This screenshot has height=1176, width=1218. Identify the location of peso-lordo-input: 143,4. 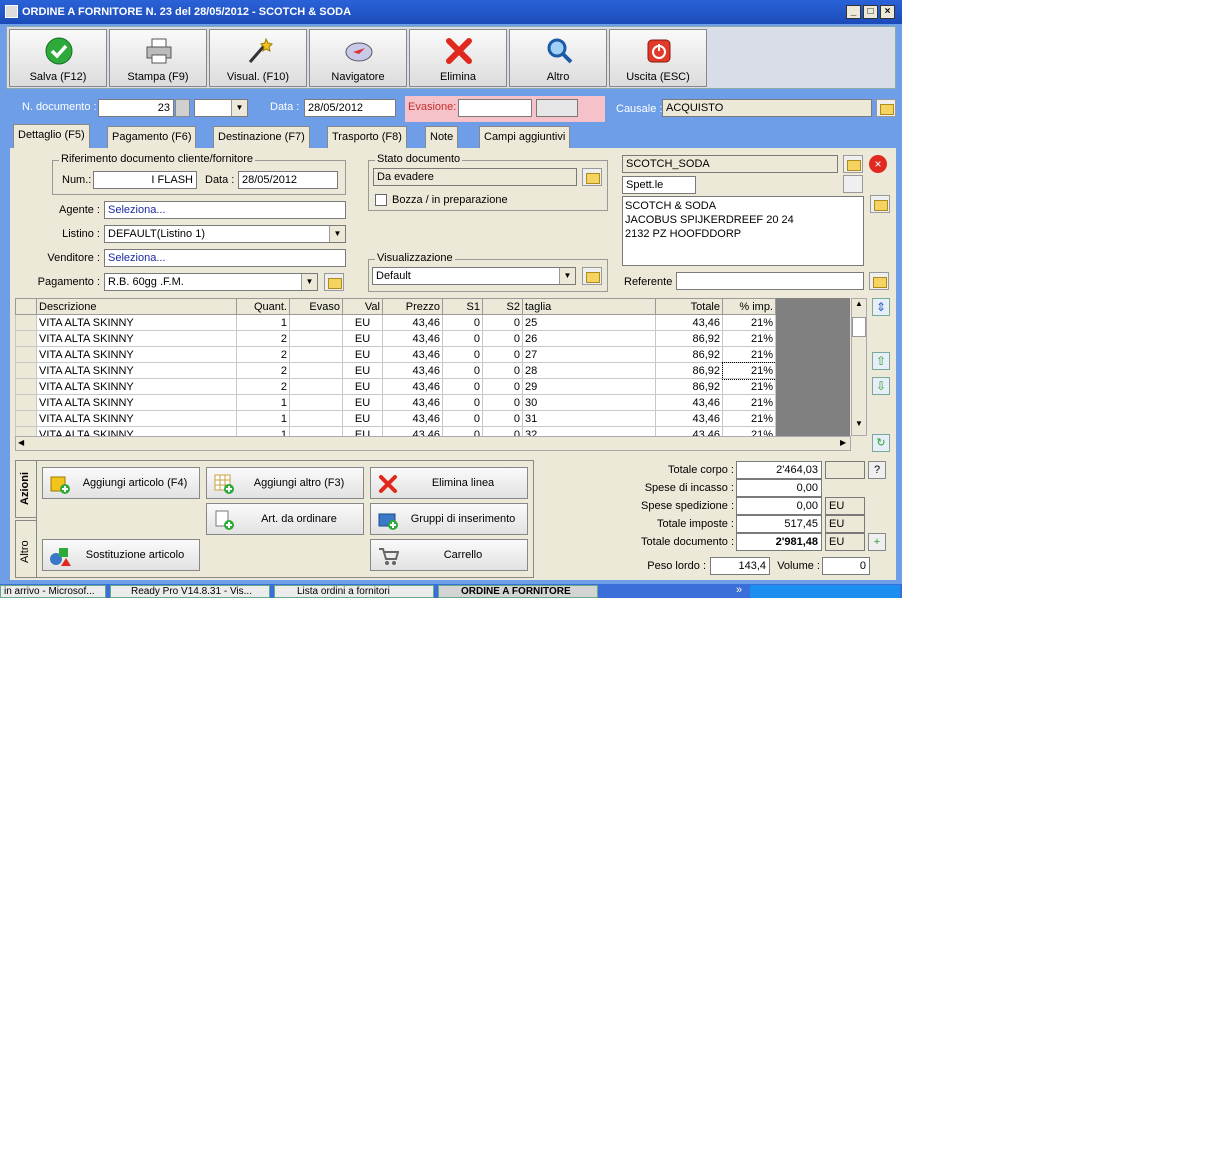
(740, 566).